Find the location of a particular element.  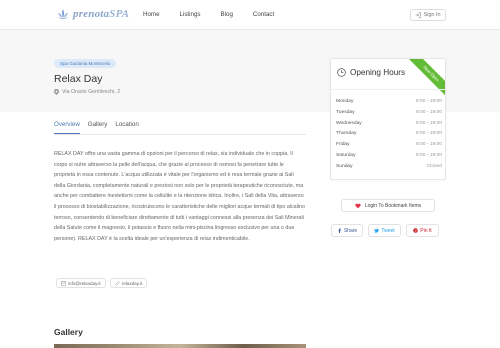

hours-row-monday: Monday 9:00 - 19:00 is located at coordinates (389, 101).